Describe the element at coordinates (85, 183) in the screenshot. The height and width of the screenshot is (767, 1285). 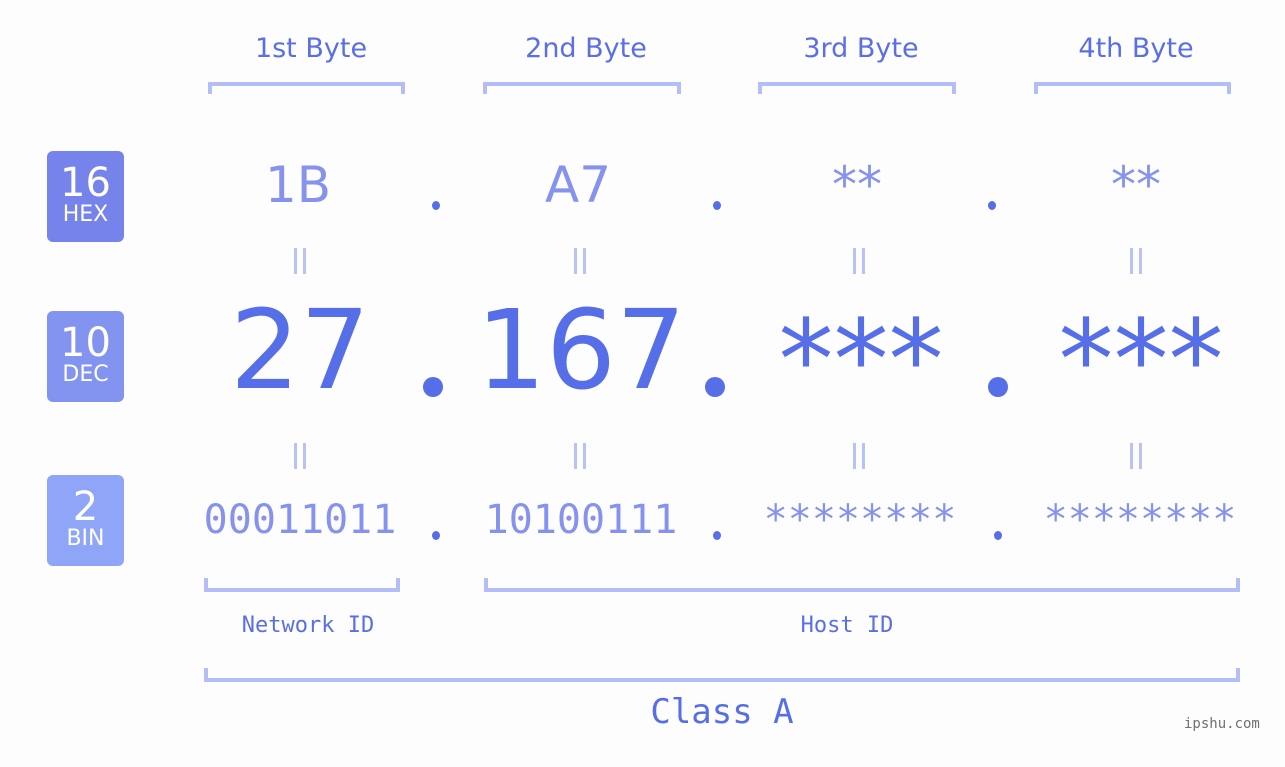
I see `hex-badge-number: 16` at that location.